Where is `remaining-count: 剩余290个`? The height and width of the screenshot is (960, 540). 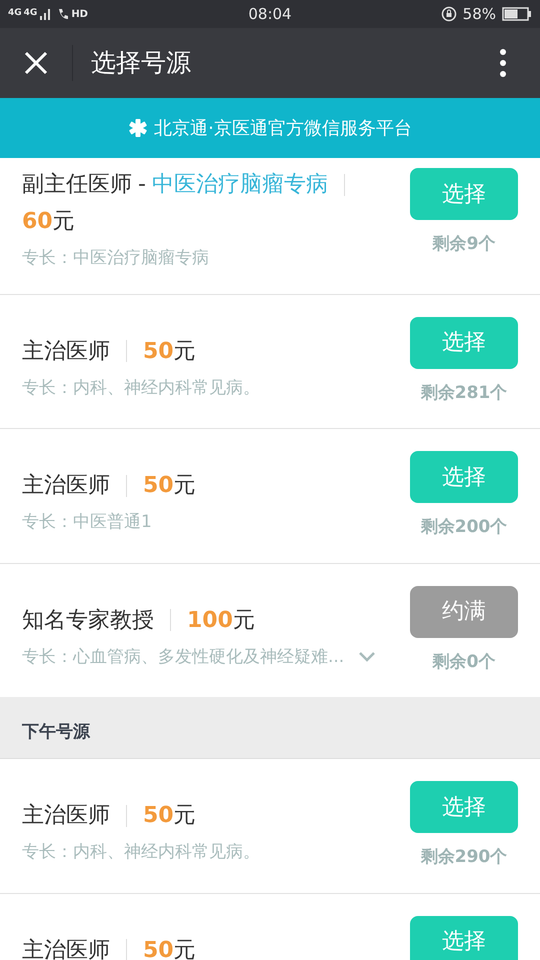
remaining-count: 剩余290个 is located at coordinates (464, 857).